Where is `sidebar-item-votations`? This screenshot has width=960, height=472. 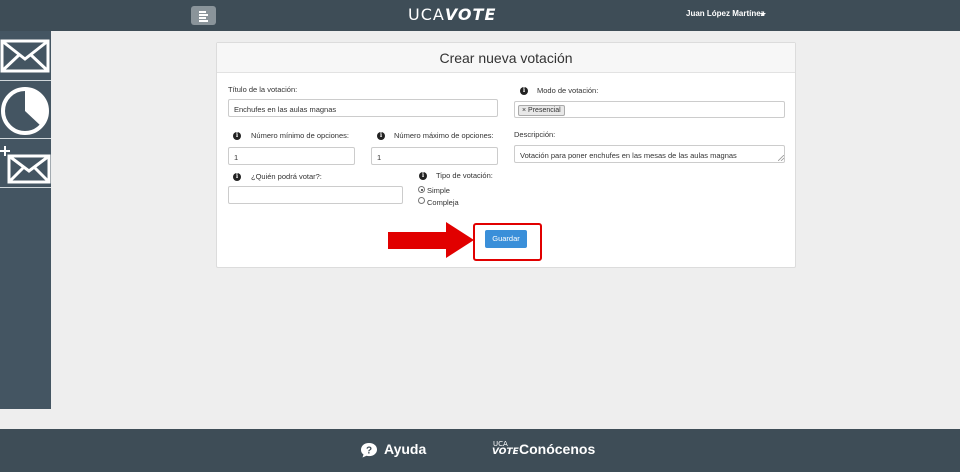
sidebar-item-votations is located at coordinates (25, 56).